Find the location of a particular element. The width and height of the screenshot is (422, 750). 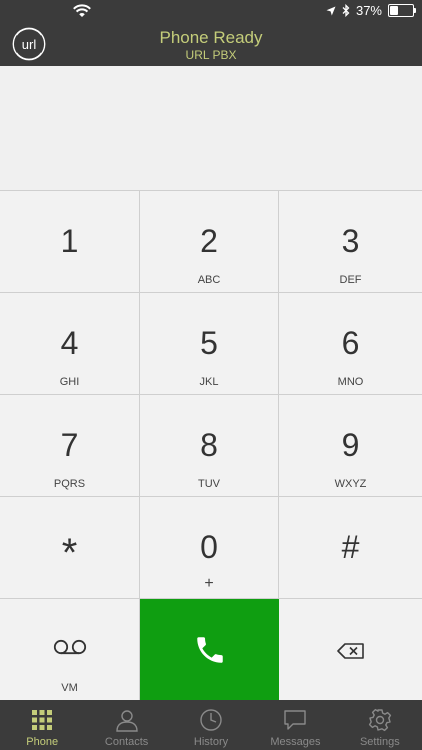

keypad-icon is located at coordinates (42, 720).